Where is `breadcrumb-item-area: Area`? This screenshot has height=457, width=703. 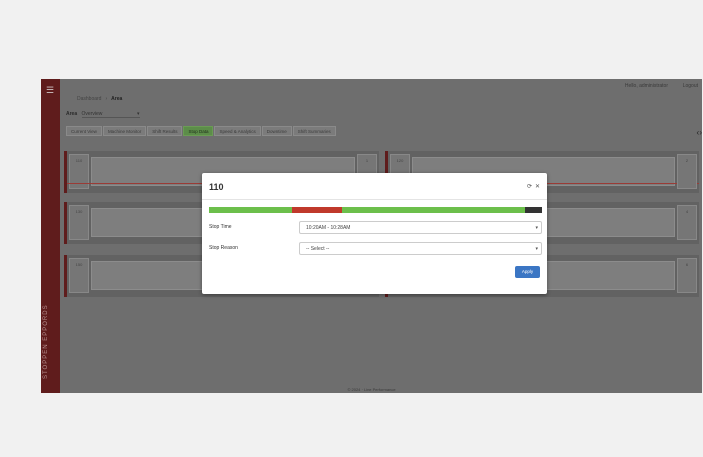 breadcrumb-item-area: Area is located at coordinates (117, 99).